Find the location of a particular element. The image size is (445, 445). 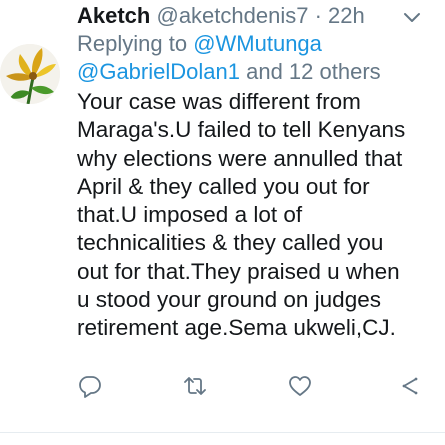

avatar is located at coordinates (30, 74).